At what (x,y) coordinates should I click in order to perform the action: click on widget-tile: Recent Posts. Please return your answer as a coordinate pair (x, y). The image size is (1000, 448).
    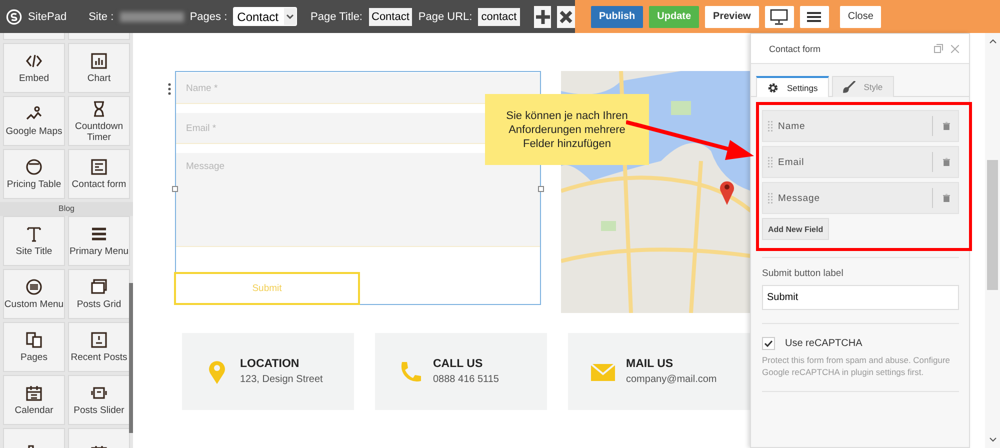
    Looking at the image, I should click on (99, 347).